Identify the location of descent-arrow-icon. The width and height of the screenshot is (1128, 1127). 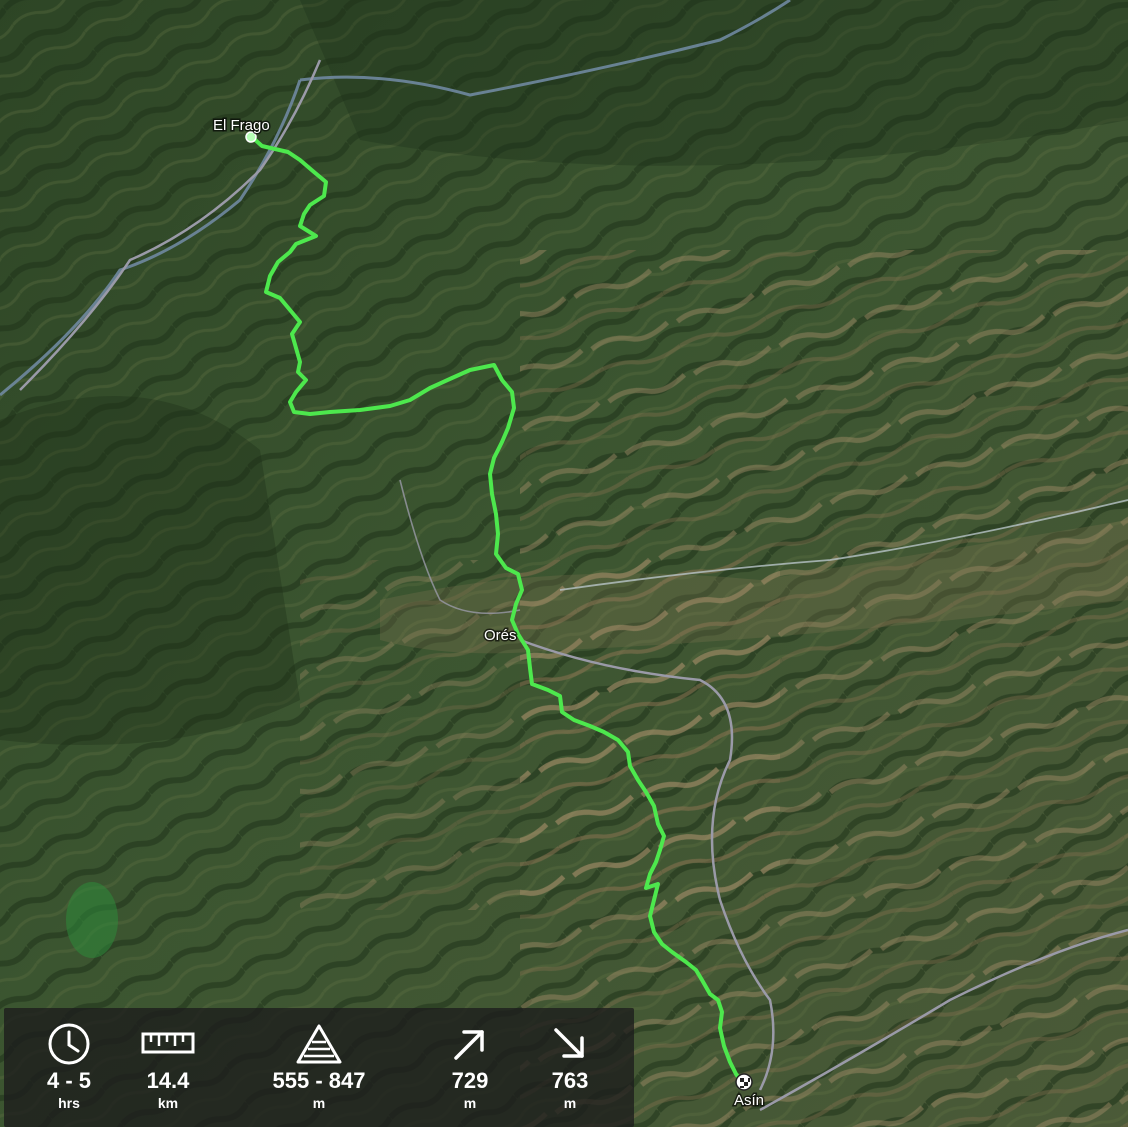
(569, 1043).